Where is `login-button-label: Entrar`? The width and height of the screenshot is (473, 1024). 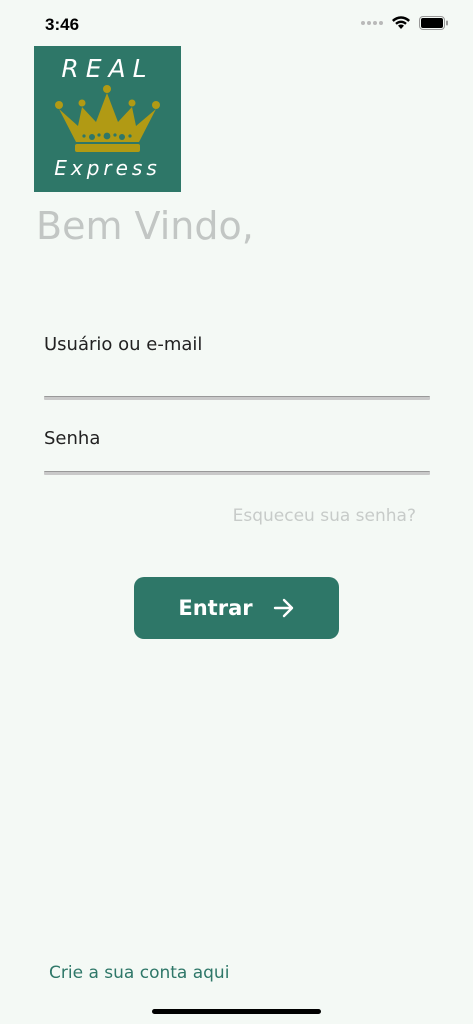
login-button-label: Entrar is located at coordinates (215, 608).